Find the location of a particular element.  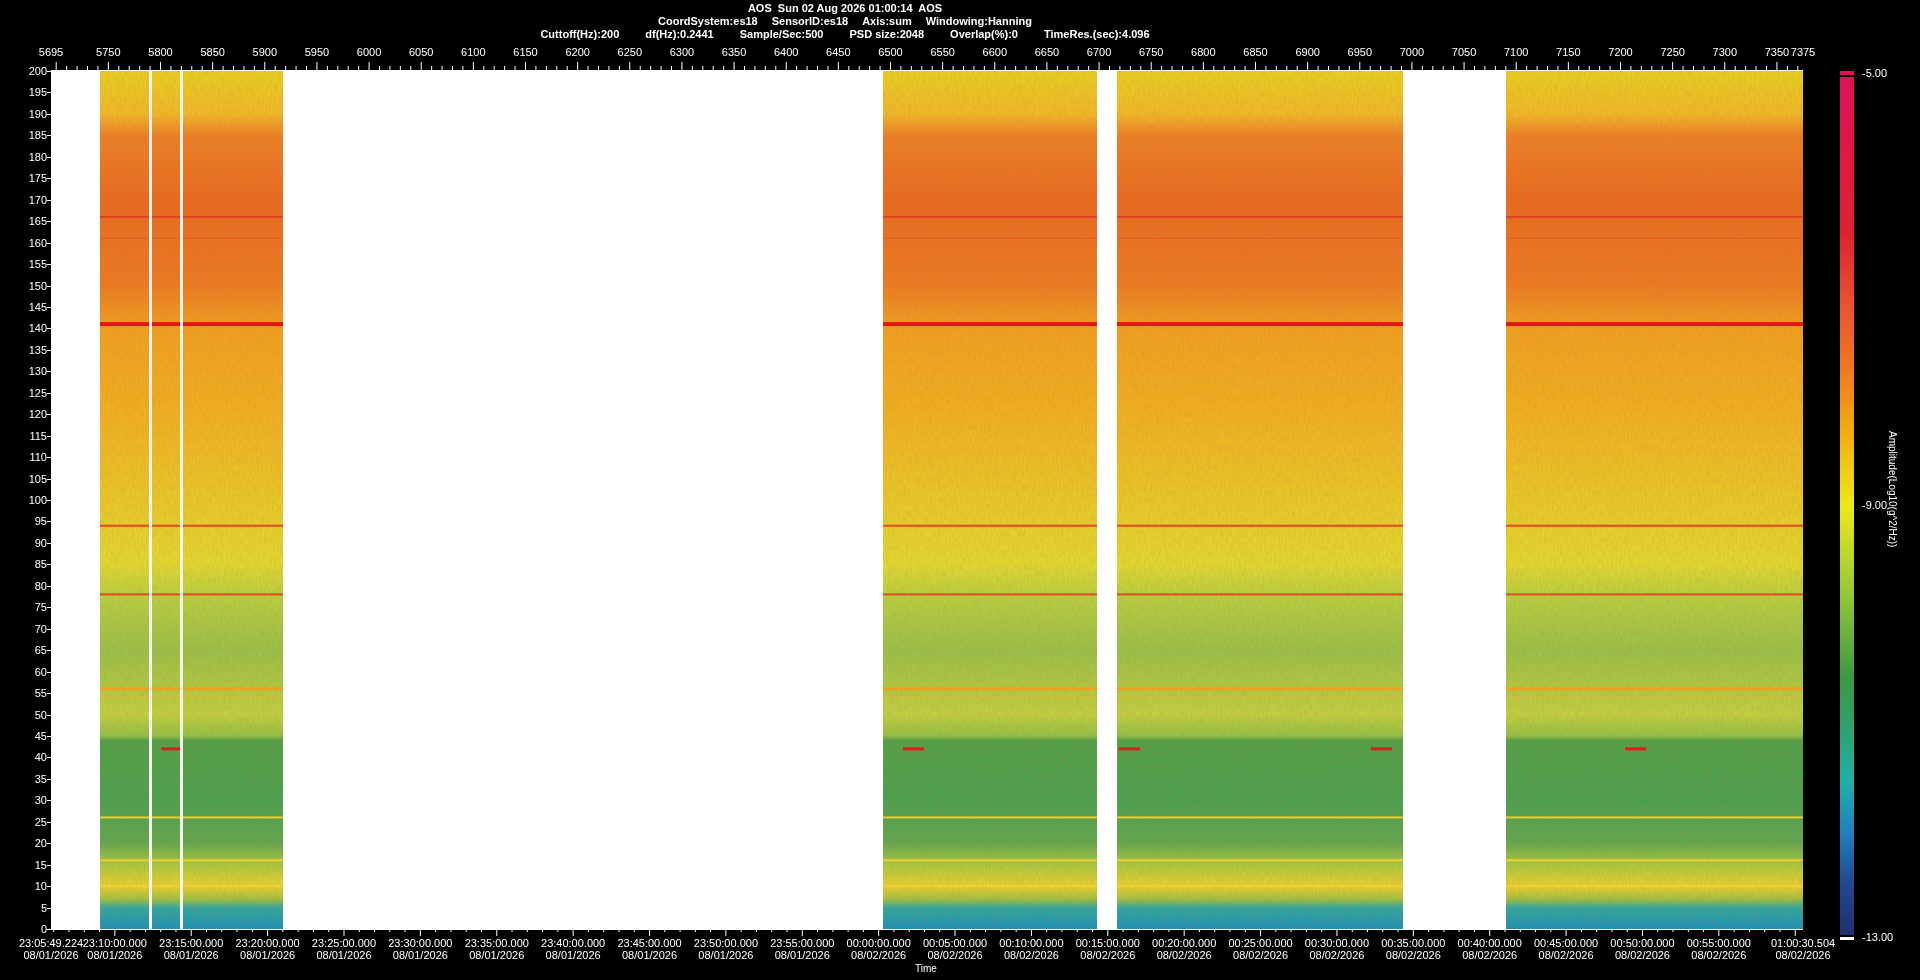

time-label: 00:10:00.000 is located at coordinates (1031, 943).